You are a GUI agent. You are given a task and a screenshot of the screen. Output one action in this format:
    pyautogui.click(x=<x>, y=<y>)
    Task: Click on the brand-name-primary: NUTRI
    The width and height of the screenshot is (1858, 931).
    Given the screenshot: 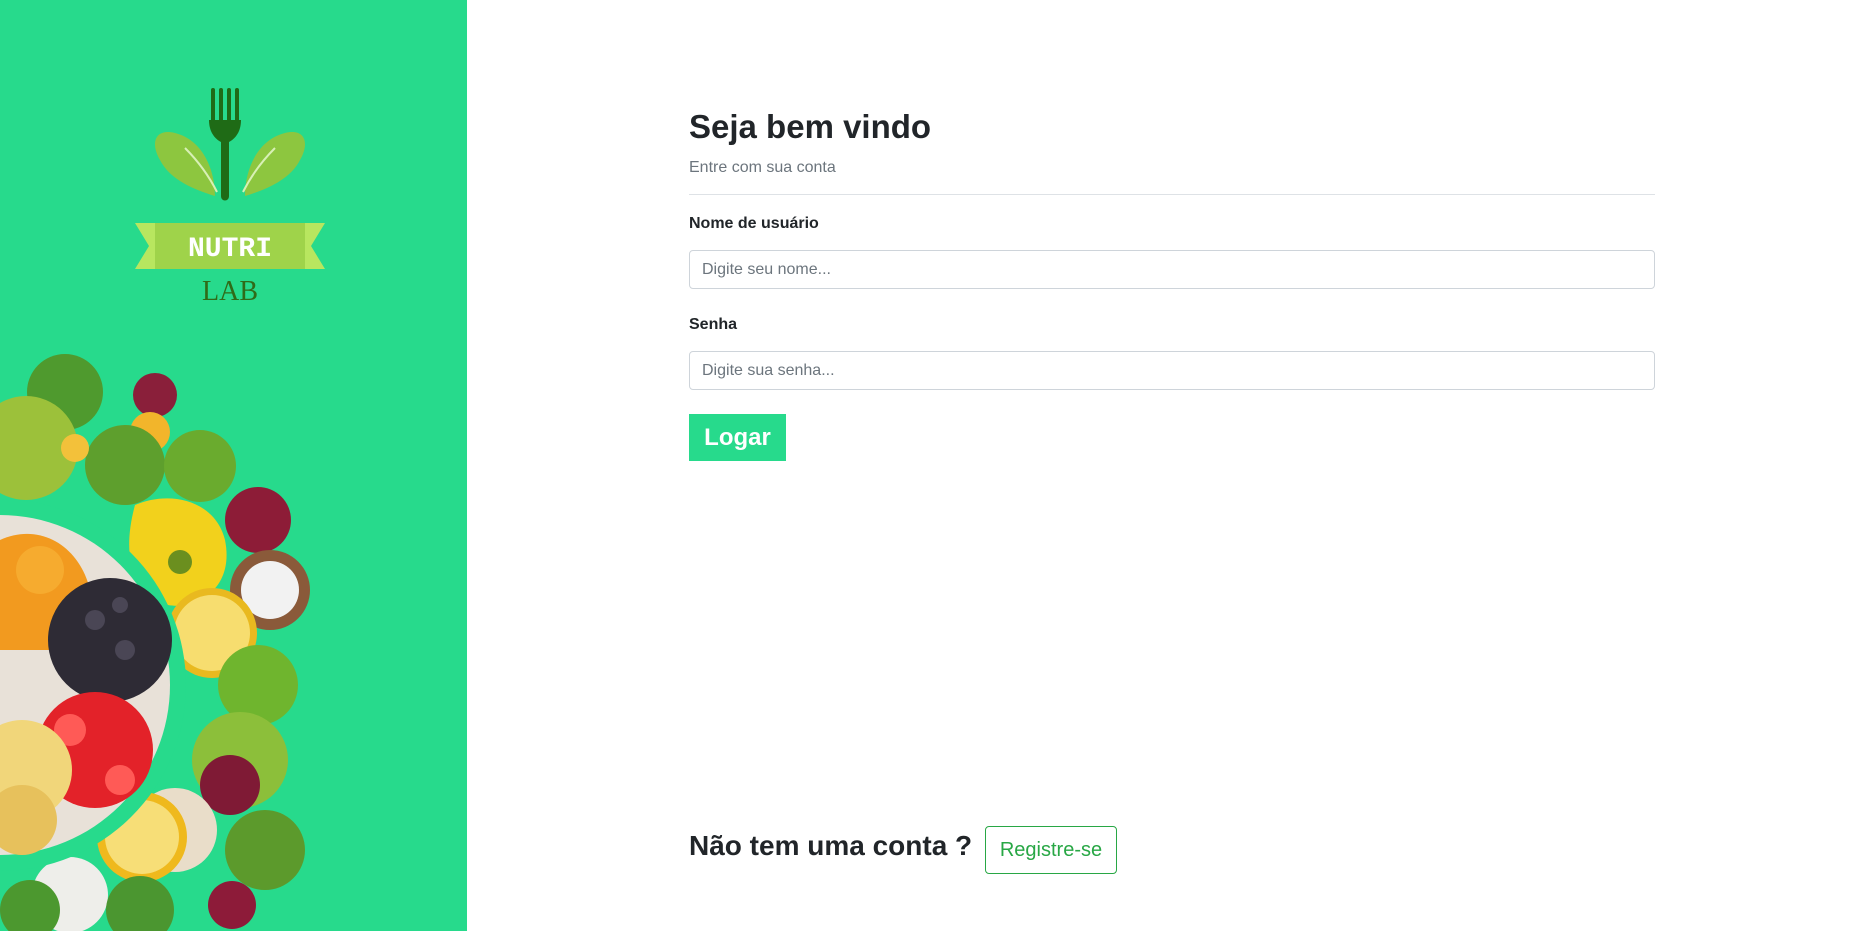 What is the action you would take?
    pyautogui.click(x=230, y=249)
    